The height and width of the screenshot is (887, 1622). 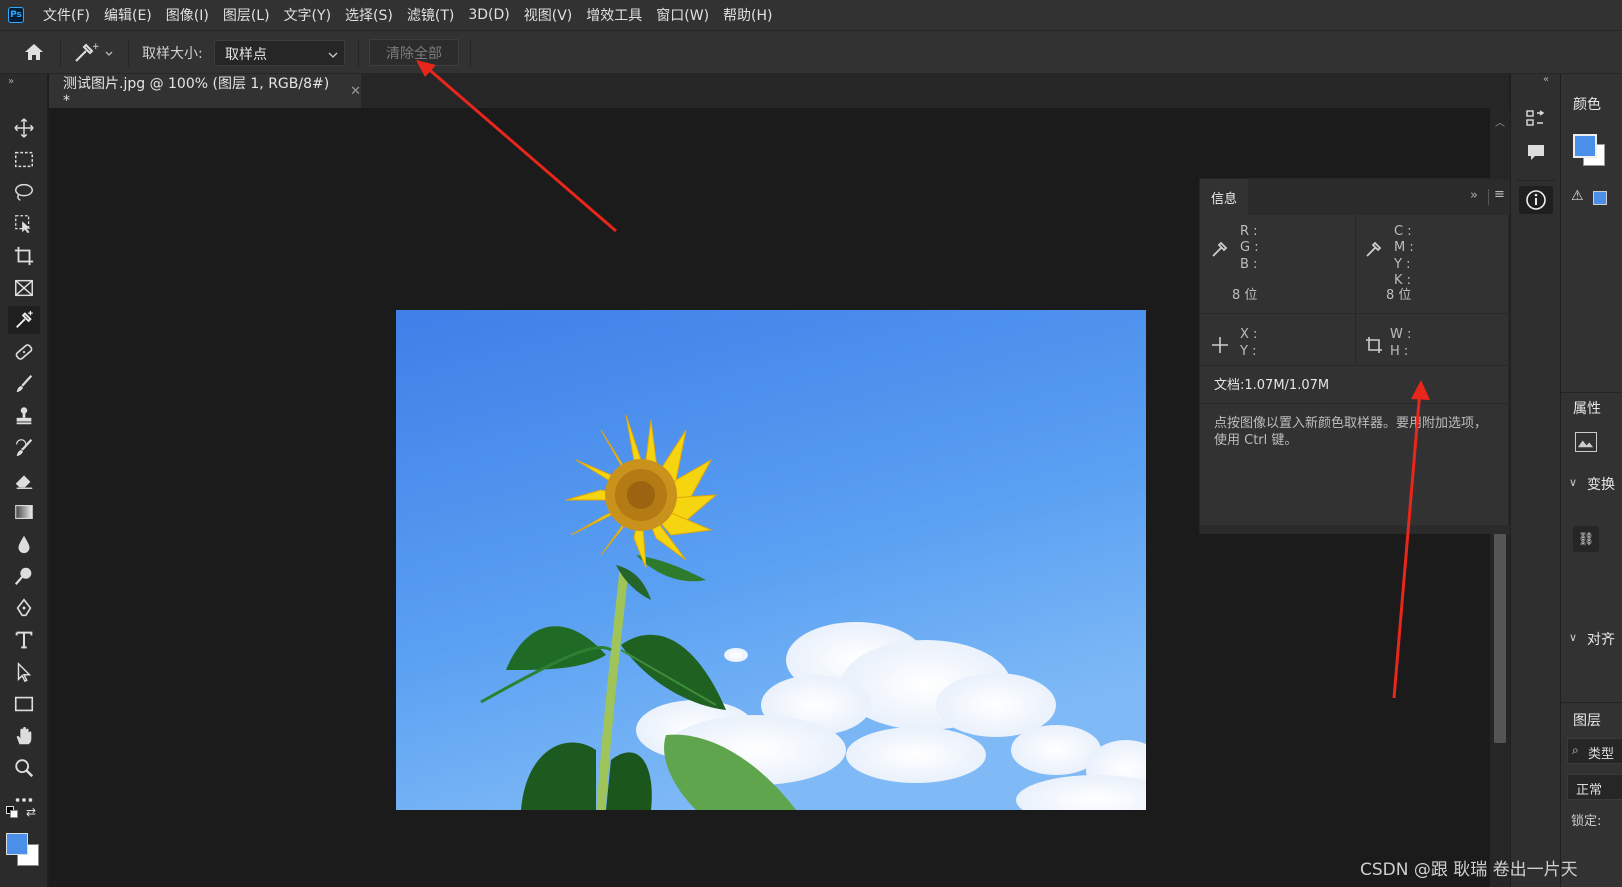 What do you see at coordinates (333, 55) in the screenshot?
I see `chevron-down-icon` at bounding box center [333, 55].